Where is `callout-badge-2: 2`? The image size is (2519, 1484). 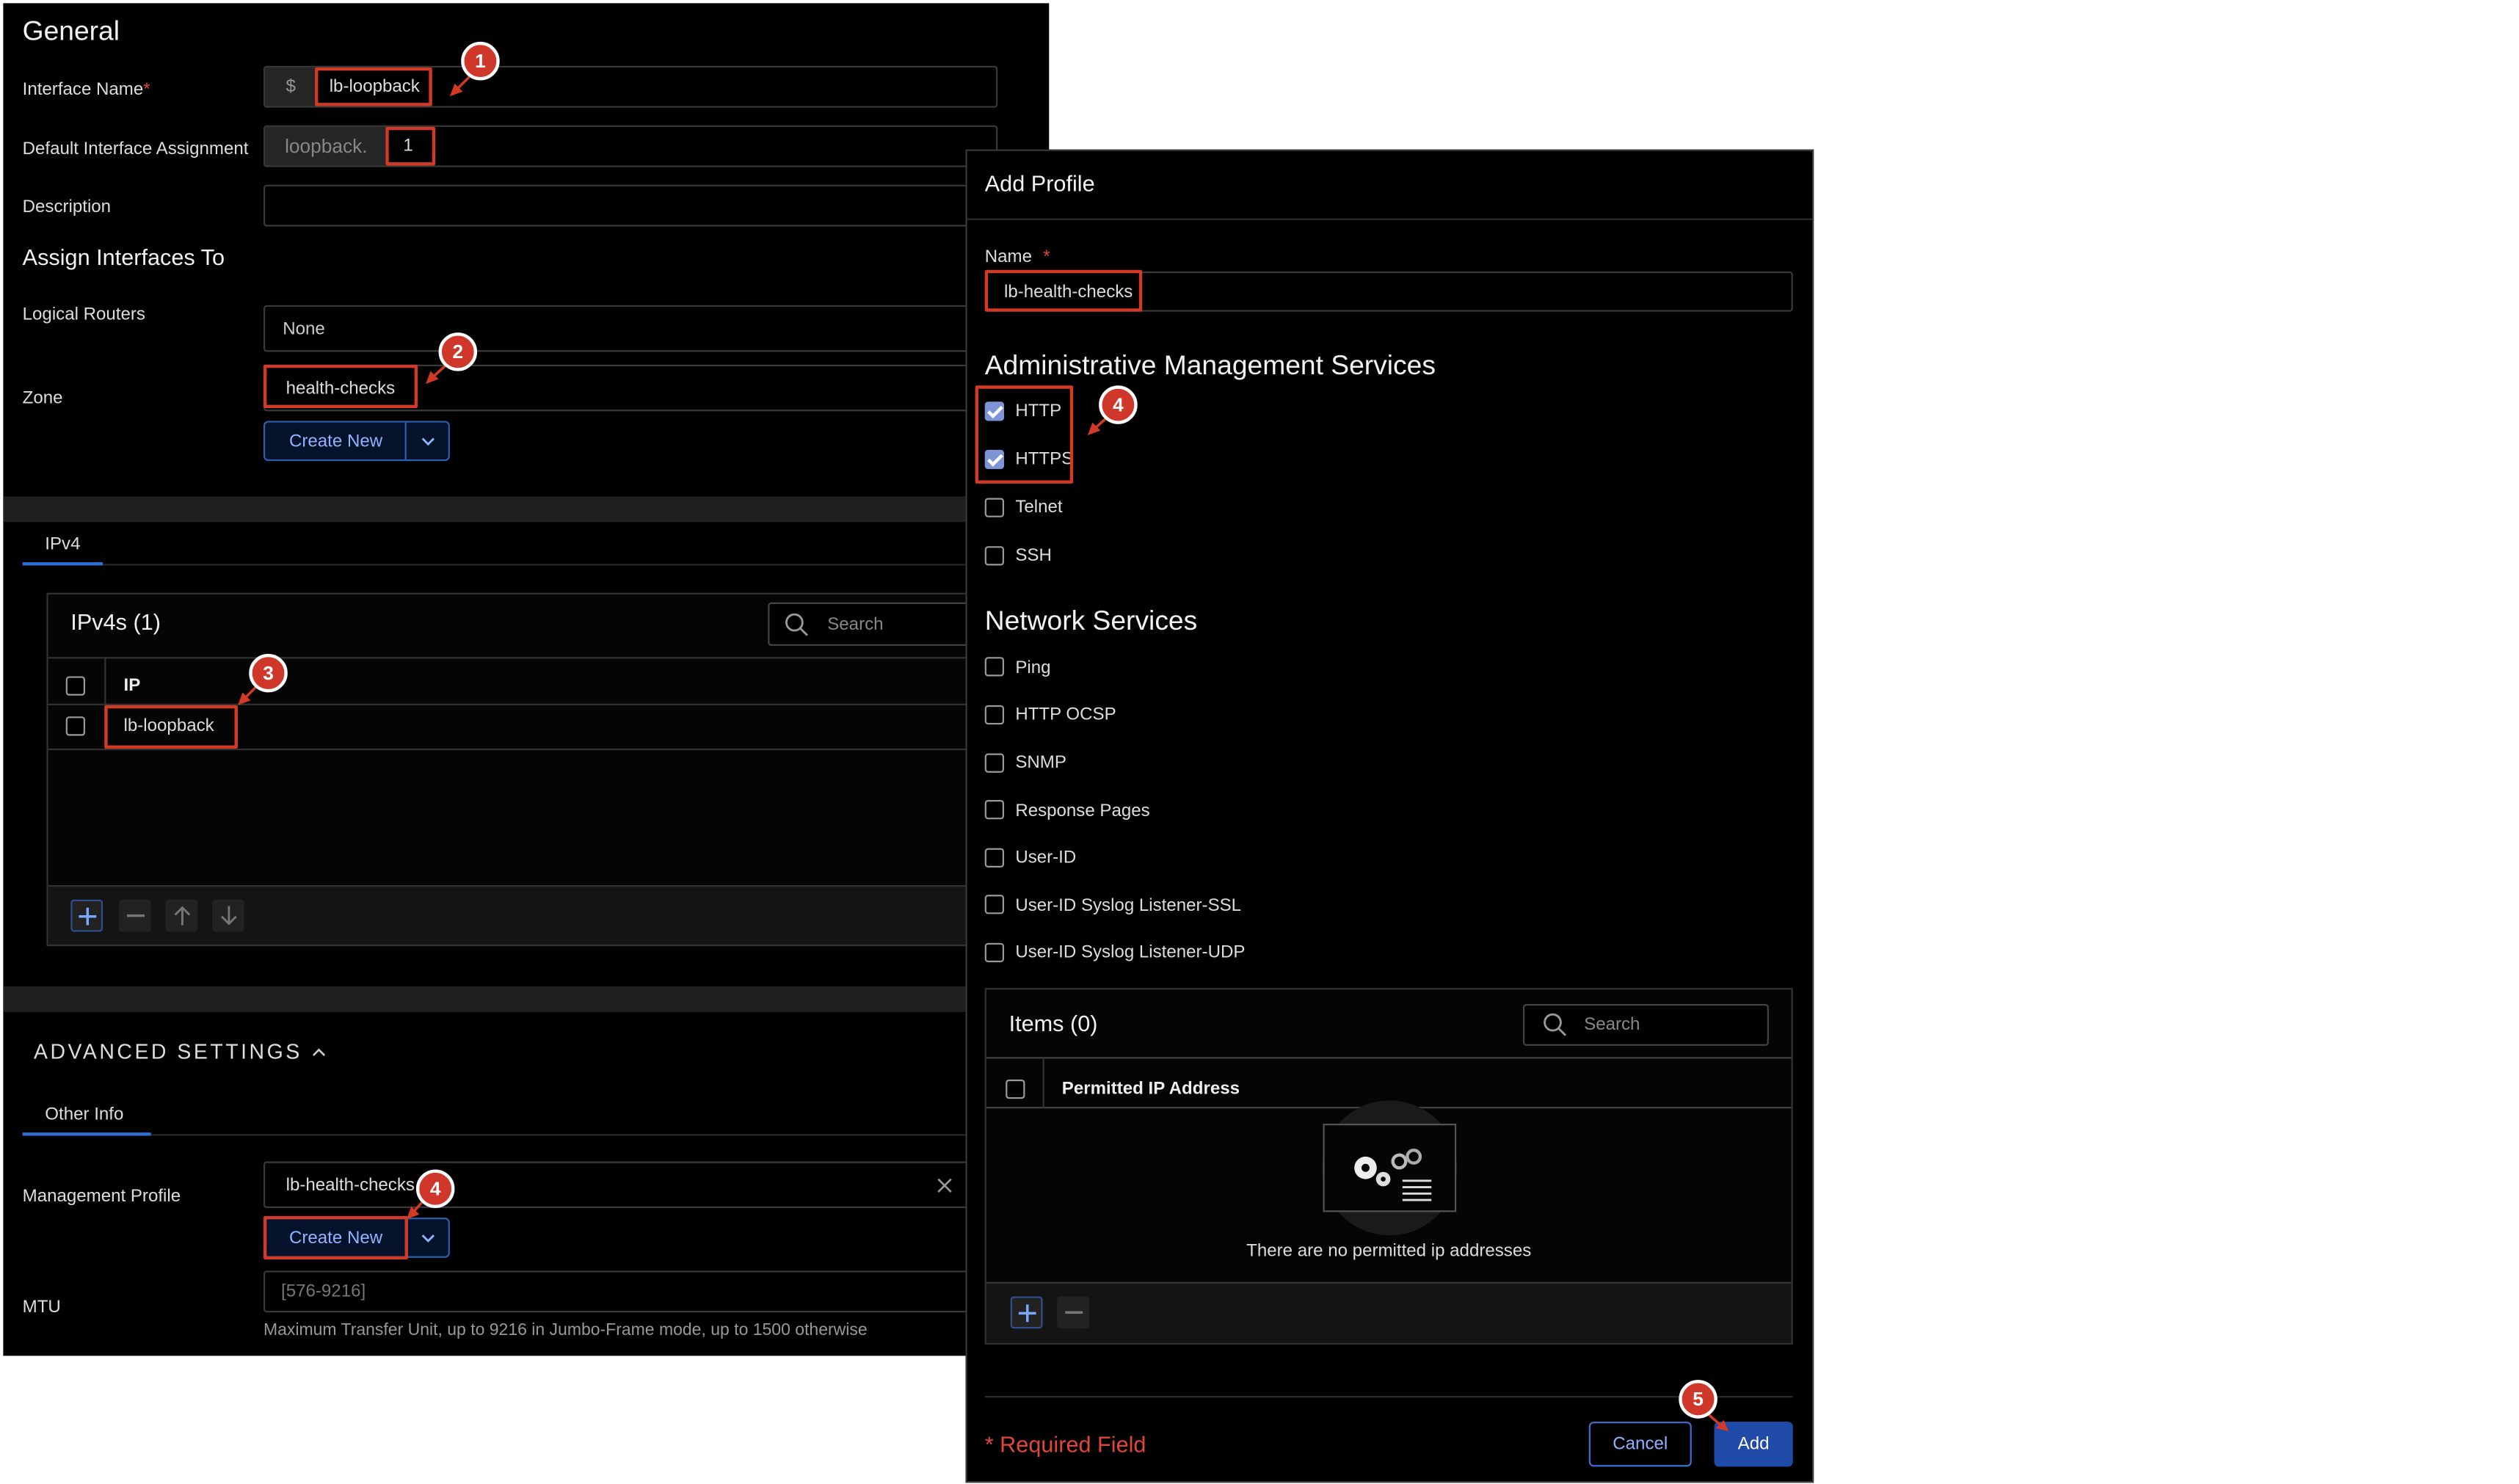 callout-badge-2: 2 is located at coordinates (458, 351).